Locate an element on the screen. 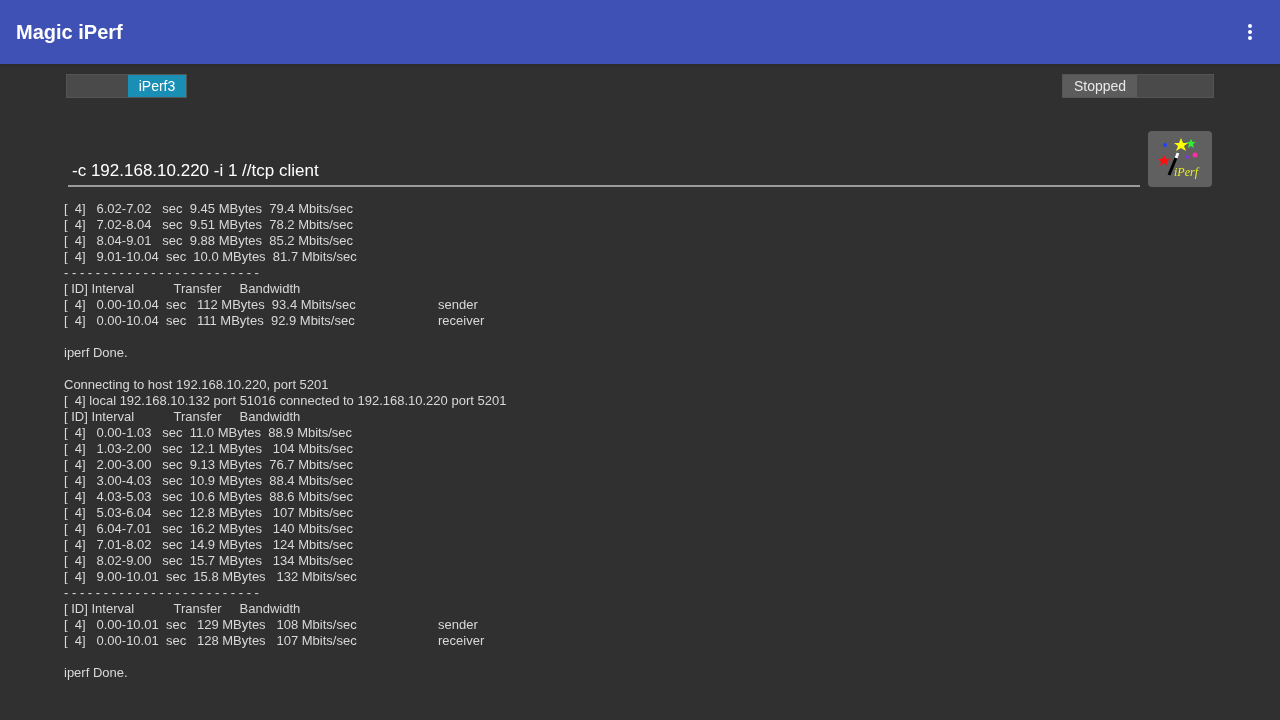 The height and width of the screenshot is (720, 1280). log-line: [ 4] 2.00-3.00 sec 9.13 MBytes 76.7 Mbits/sec is located at coordinates (209, 465).